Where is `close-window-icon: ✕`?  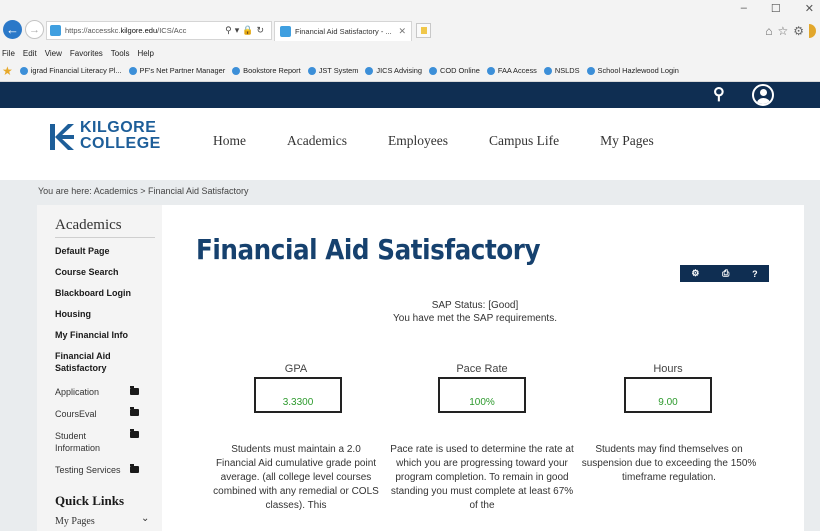
close-window-icon: ✕ is located at coordinates (809, 8).